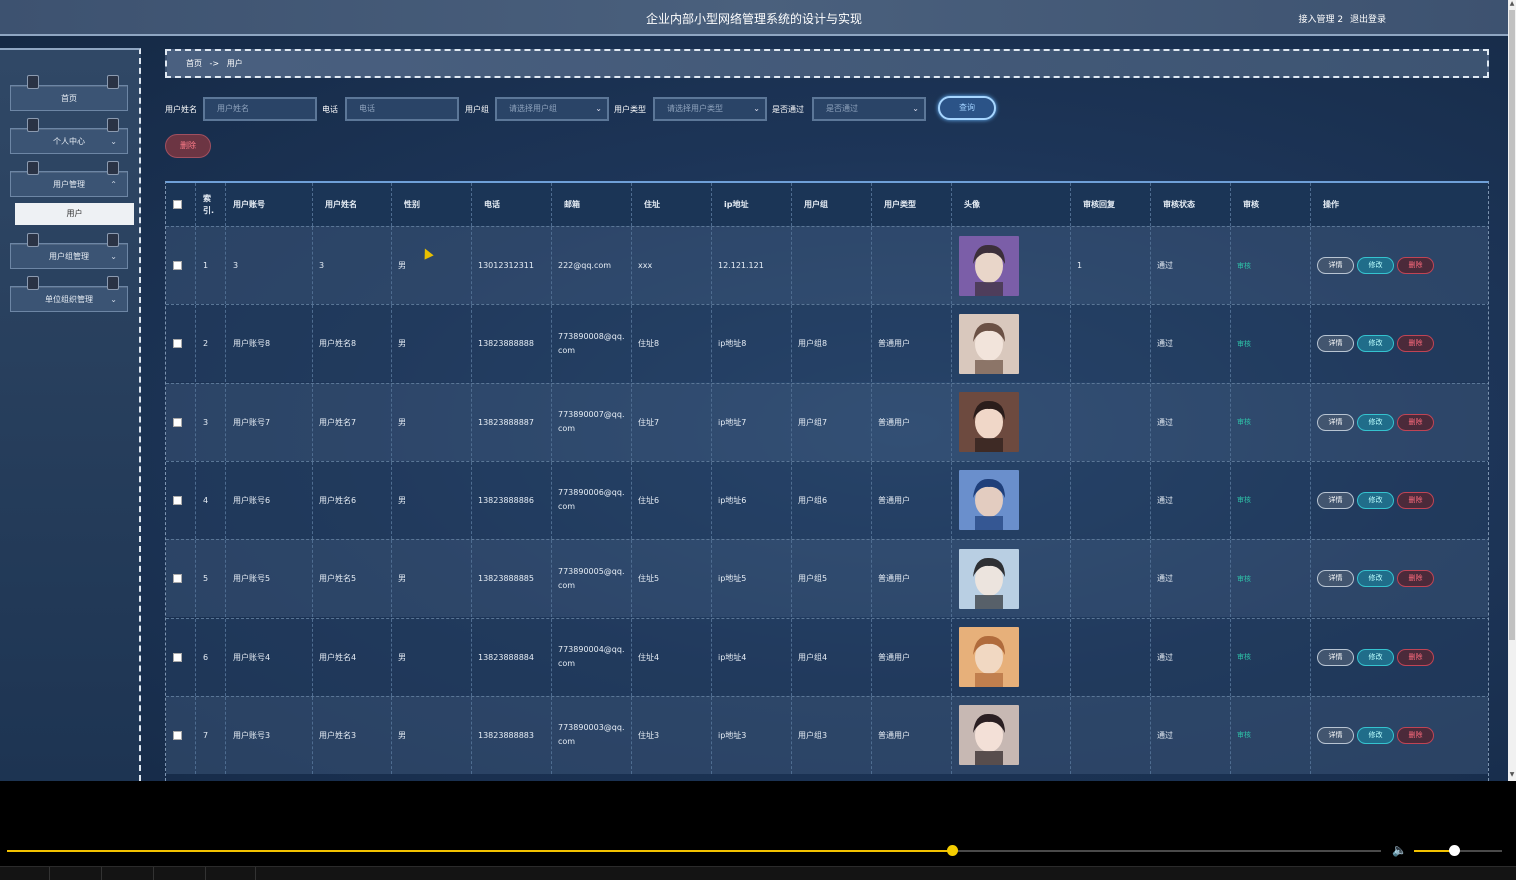 Image resolution: width=1516 pixels, height=880 pixels. What do you see at coordinates (694, 850) in the screenshot?
I see `playback-progress-bar` at bounding box center [694, 850].